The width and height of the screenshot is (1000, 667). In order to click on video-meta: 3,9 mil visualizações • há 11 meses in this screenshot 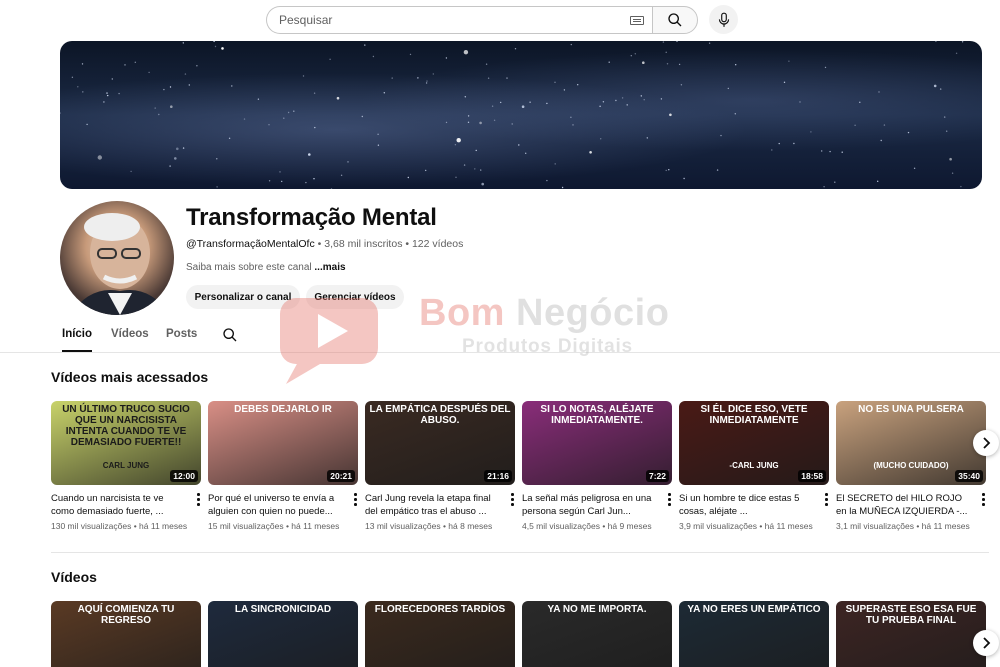, I will do `click(754, 526)`.